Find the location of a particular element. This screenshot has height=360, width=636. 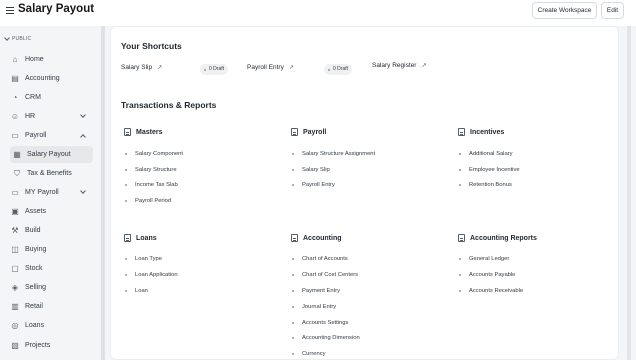

link-loan-type: Loan Type is located at coordinates (141, 259).